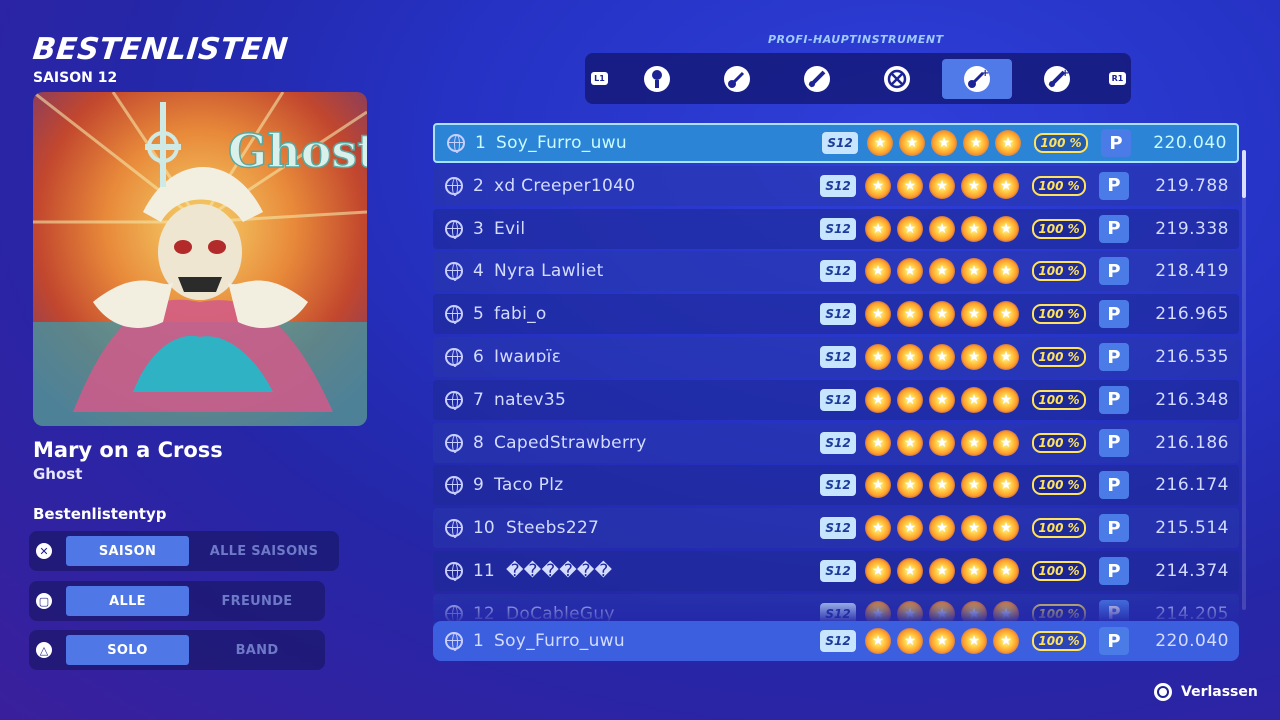  I want to click on drums-icon, so click(897, 79).